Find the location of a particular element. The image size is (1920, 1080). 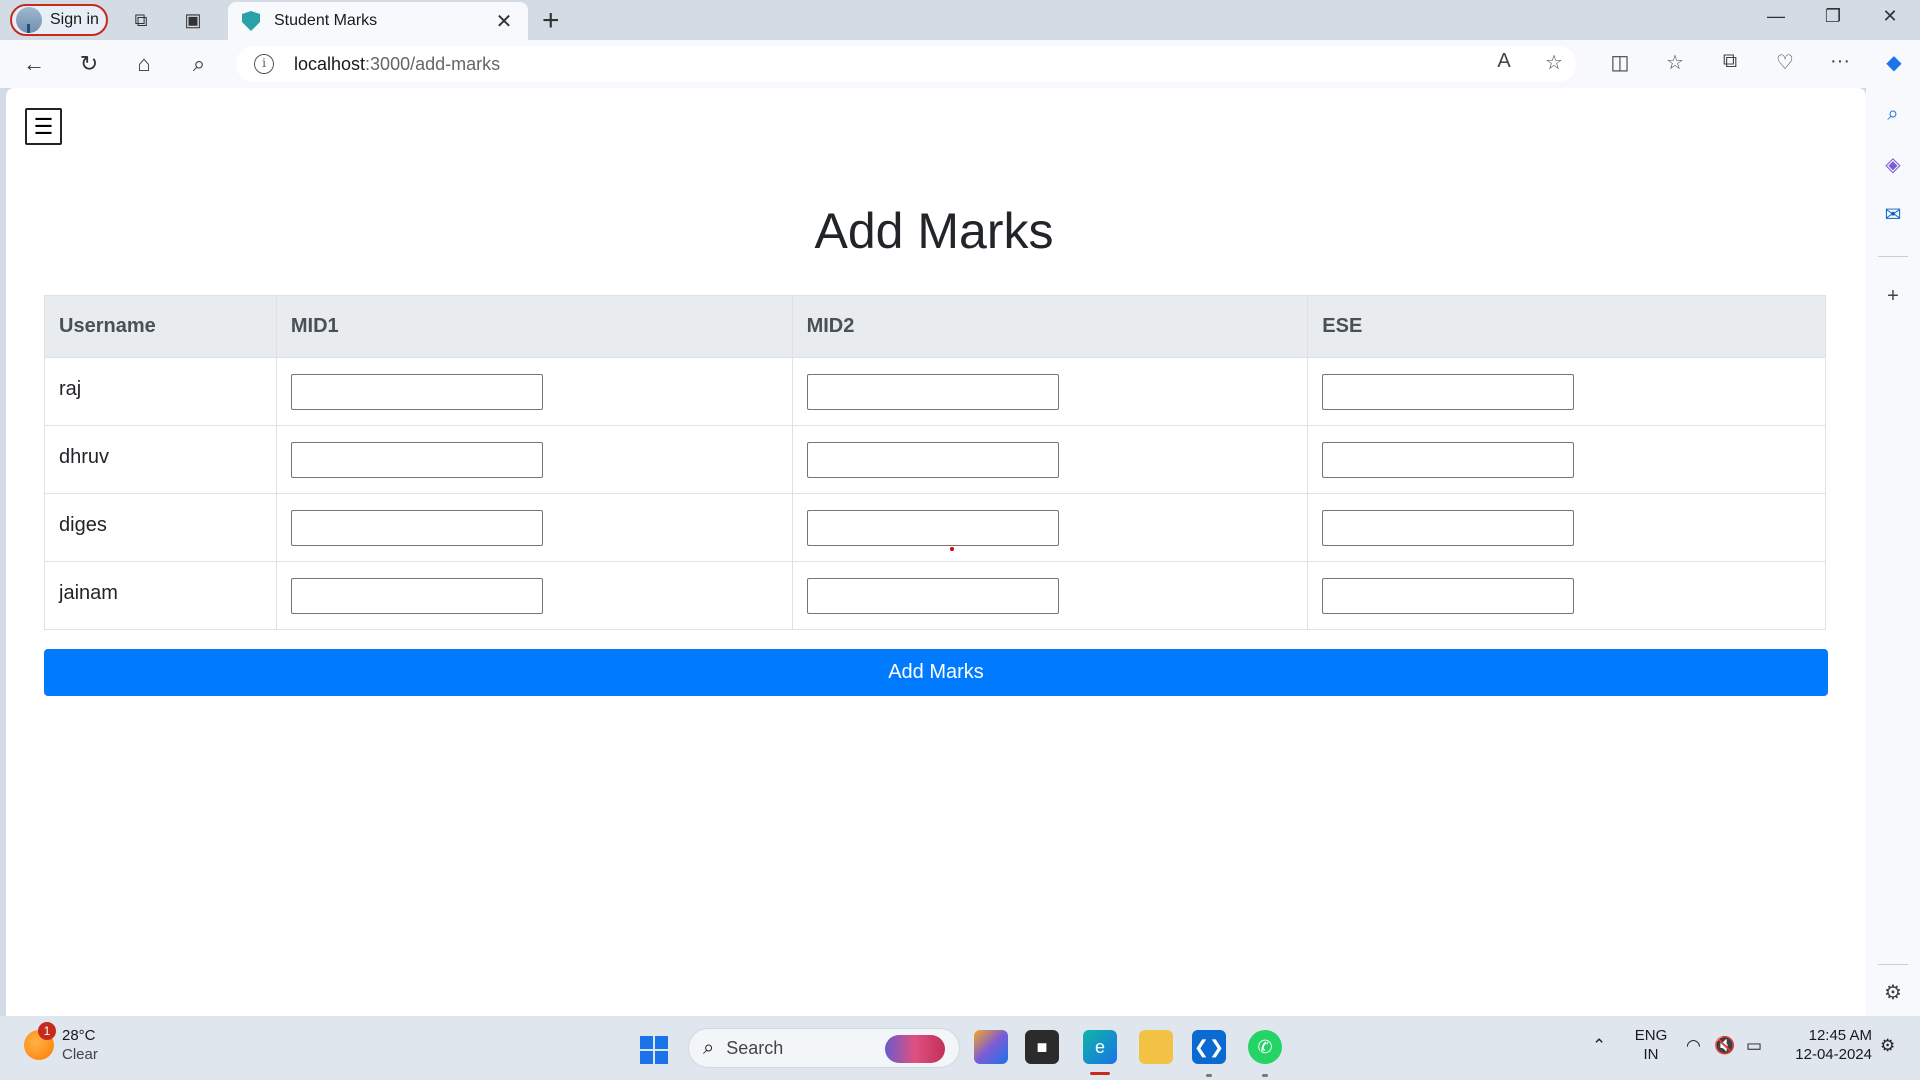

table-row: raj is located at coordinates (935, 391).